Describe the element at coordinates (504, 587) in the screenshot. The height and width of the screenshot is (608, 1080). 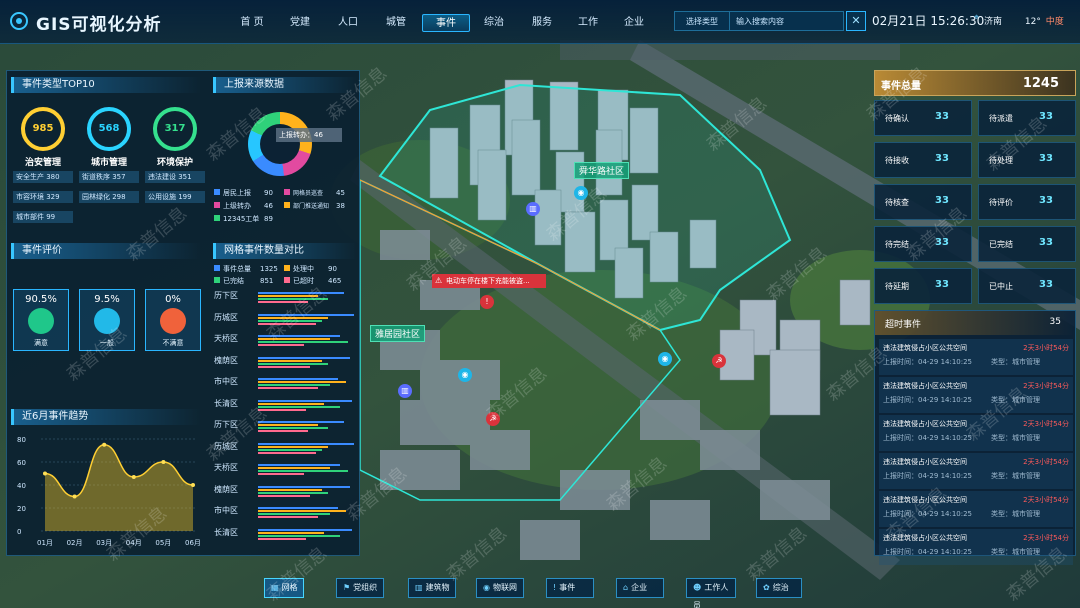
I see `bottom-nav-label: 物联网` at that location.